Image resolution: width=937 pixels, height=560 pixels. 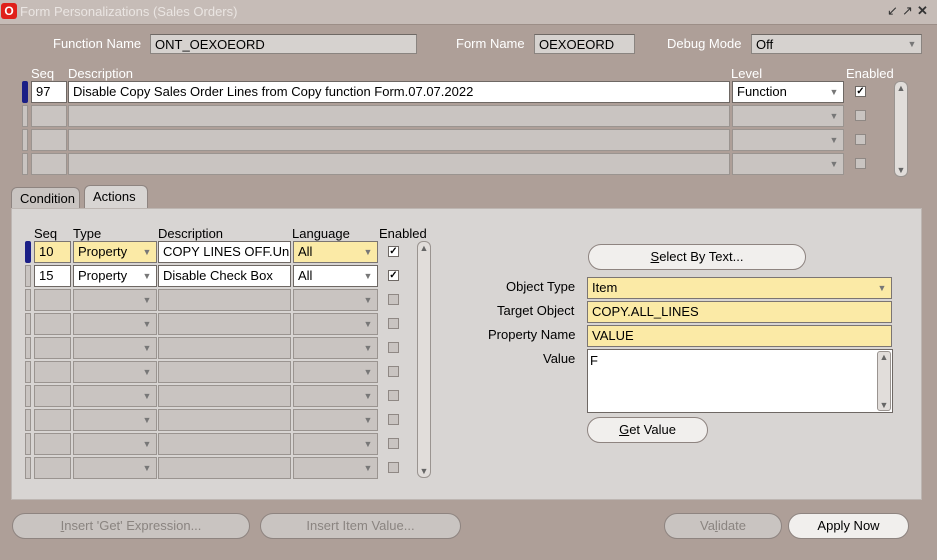 I want to click on tab-condition: Condition, so click(x=45, y=198).